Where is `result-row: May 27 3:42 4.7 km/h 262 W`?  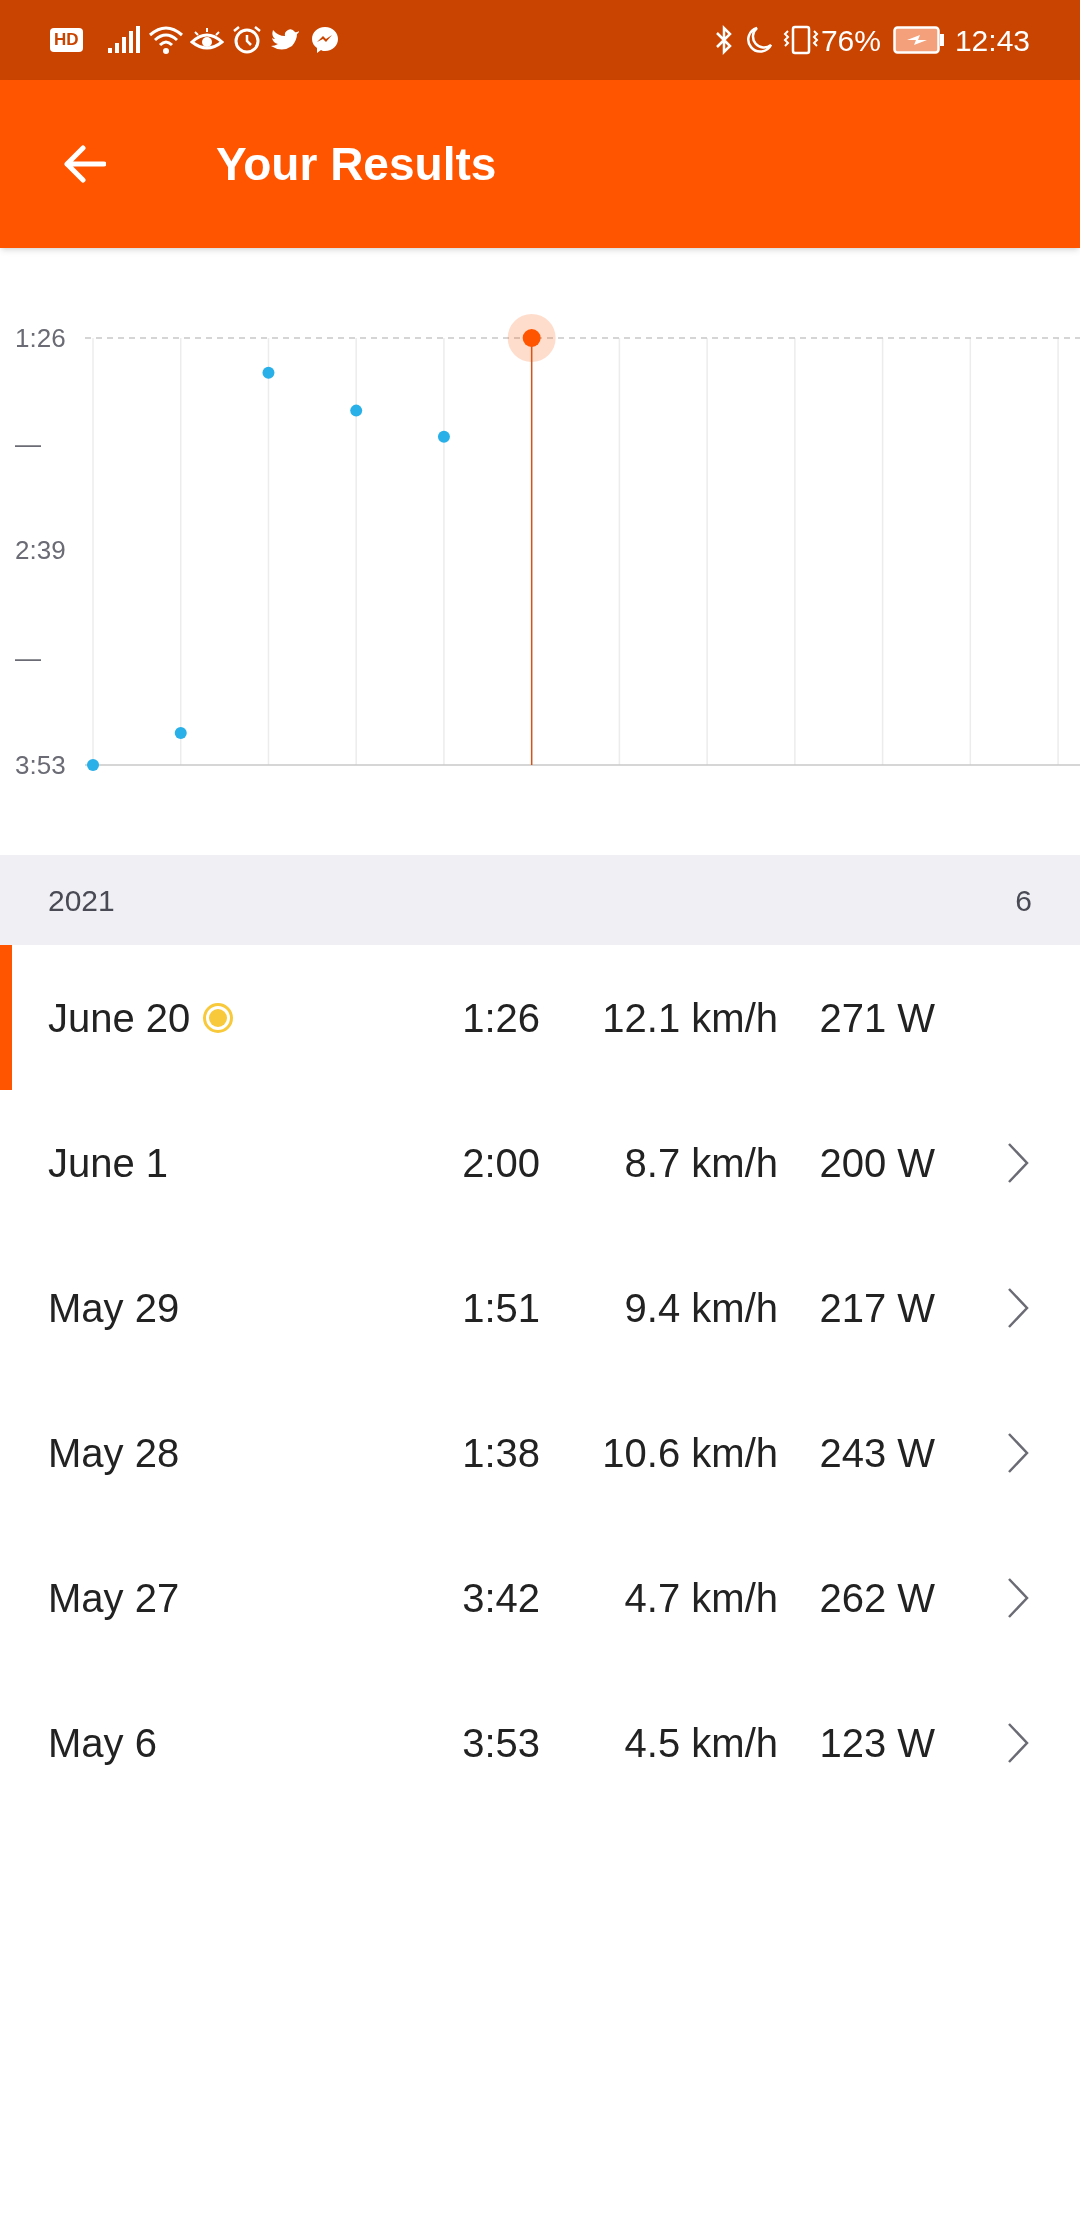
result-row: May 27 3:42 4.7 km/h 262 W is located at coordinates (540, 1597).